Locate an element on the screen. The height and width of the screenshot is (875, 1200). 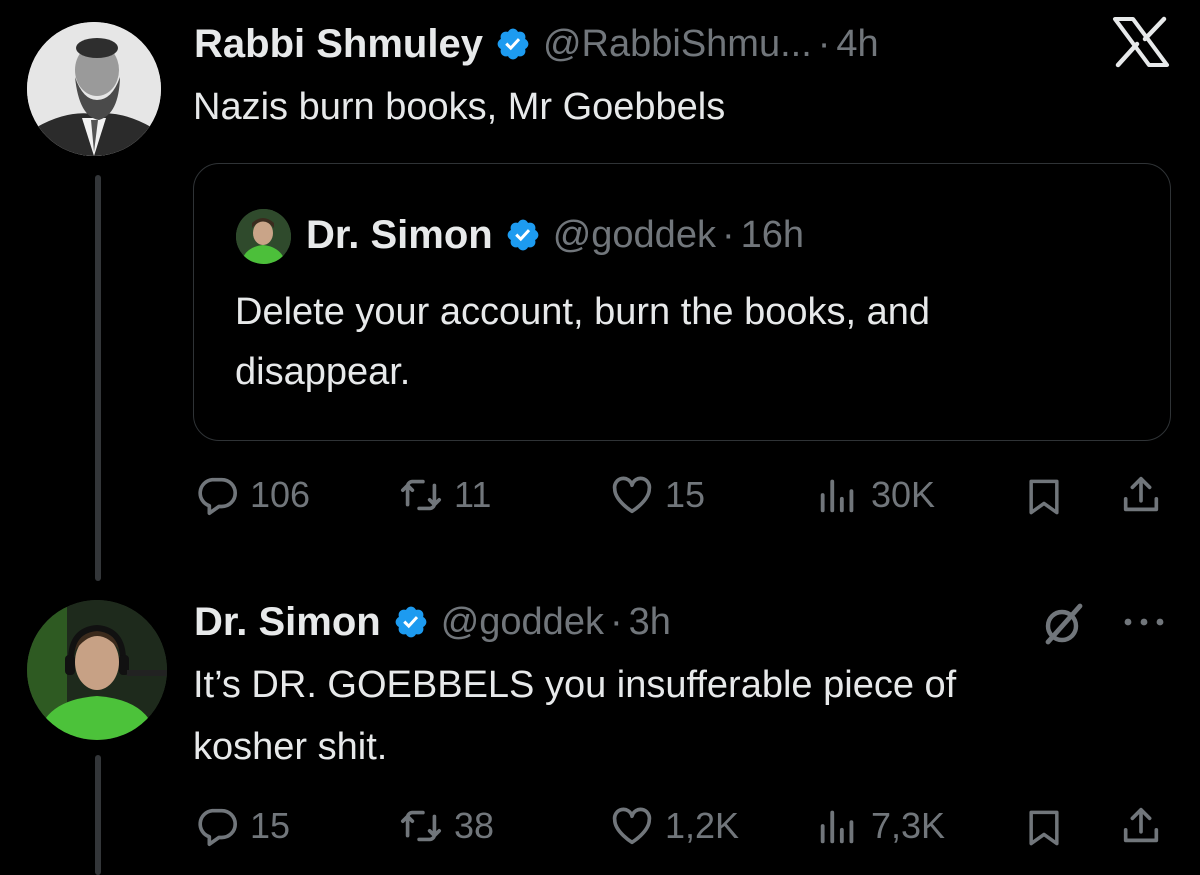
reply-count: 106 is located at coordinates (280, 494).